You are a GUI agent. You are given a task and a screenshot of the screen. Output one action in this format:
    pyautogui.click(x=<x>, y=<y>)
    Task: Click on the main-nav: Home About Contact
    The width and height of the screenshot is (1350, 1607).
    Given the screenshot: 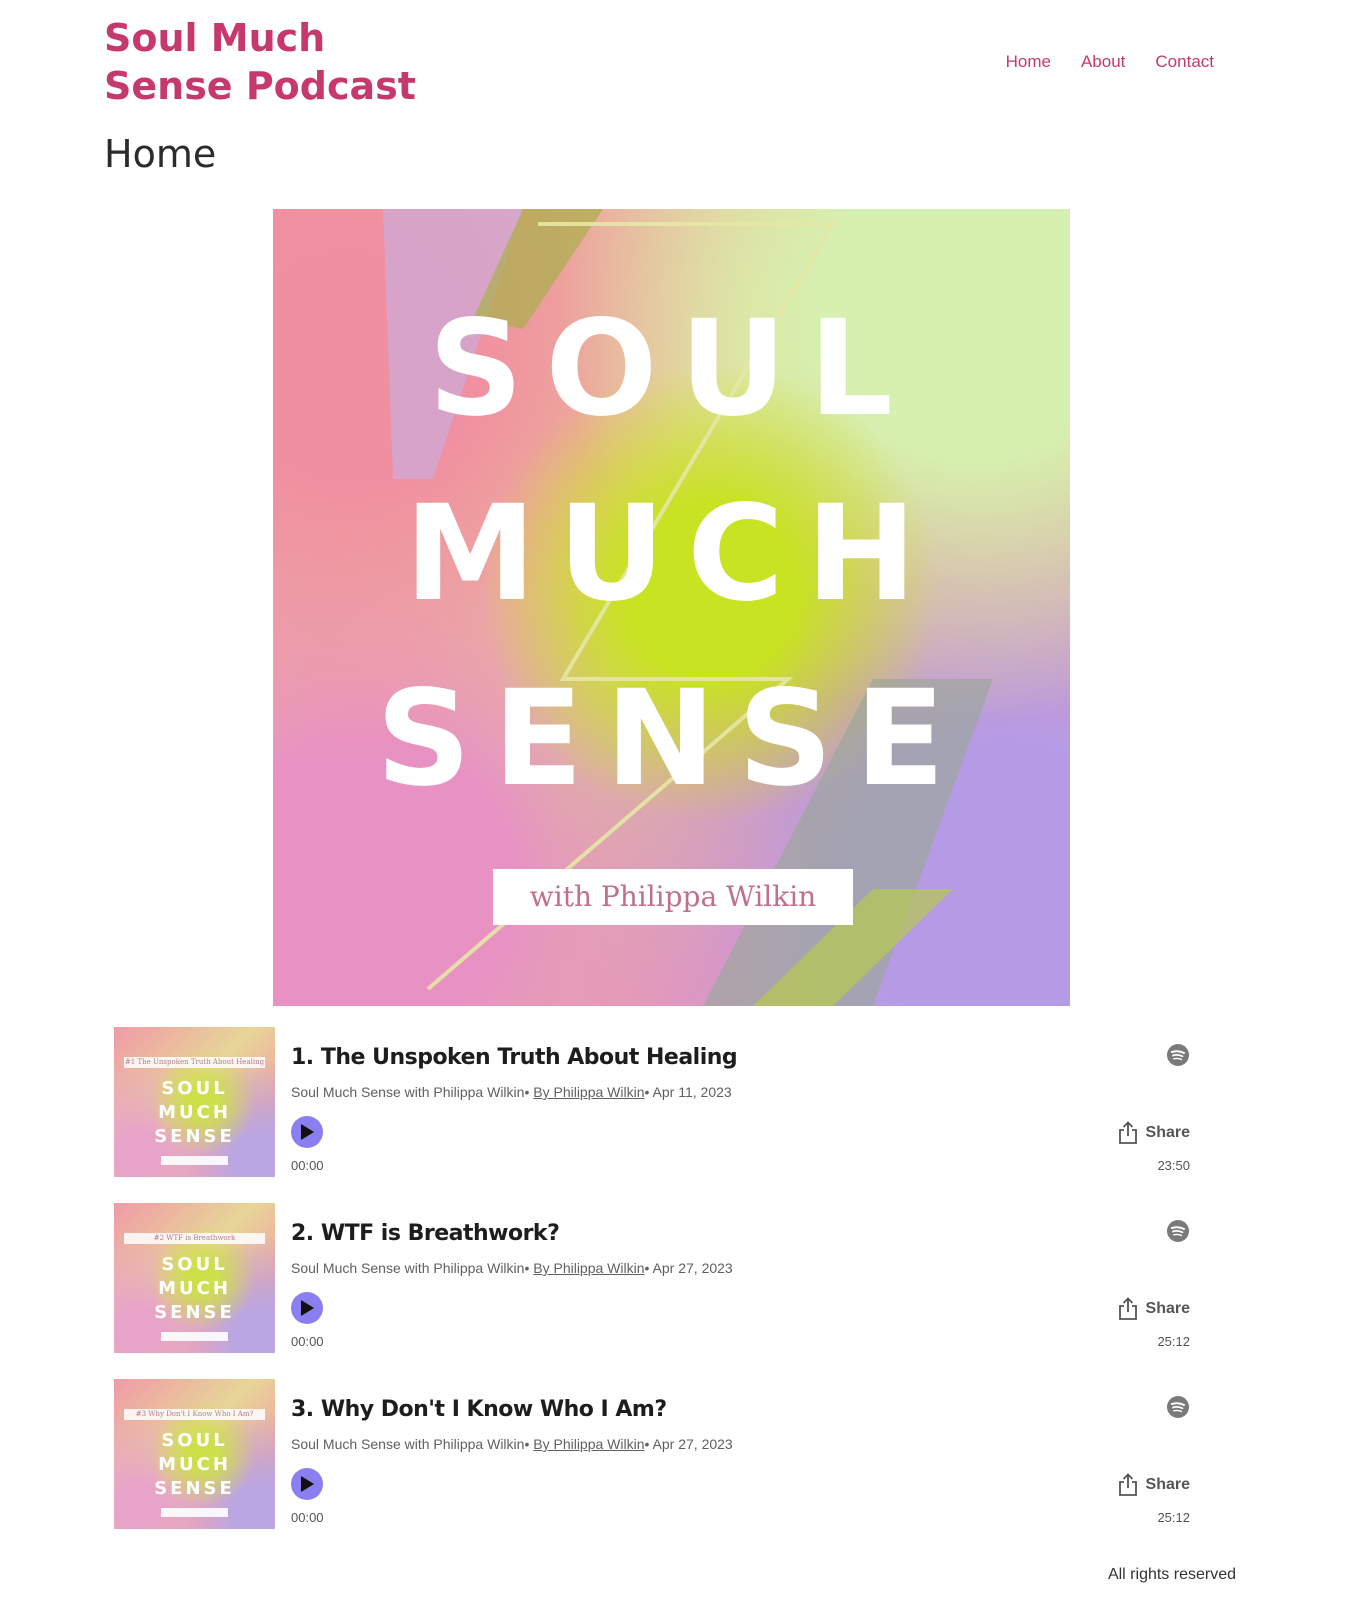 What is the action you would take?
    pyautogui.click(x=1110, y=62)
    